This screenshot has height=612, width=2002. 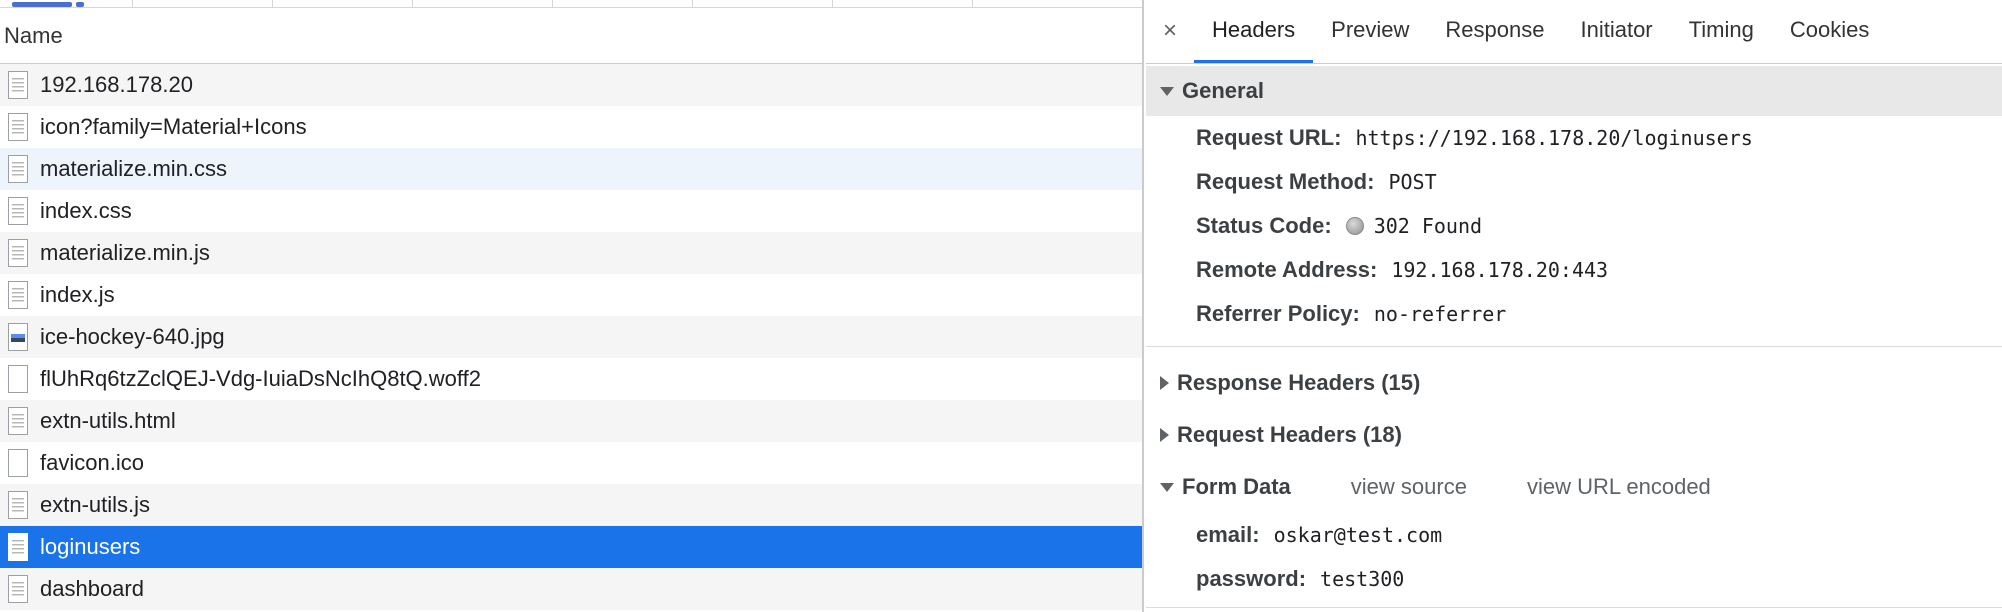 I want to click on request-row: ice-hockey-640.jpg, so click(x=571, y=337).